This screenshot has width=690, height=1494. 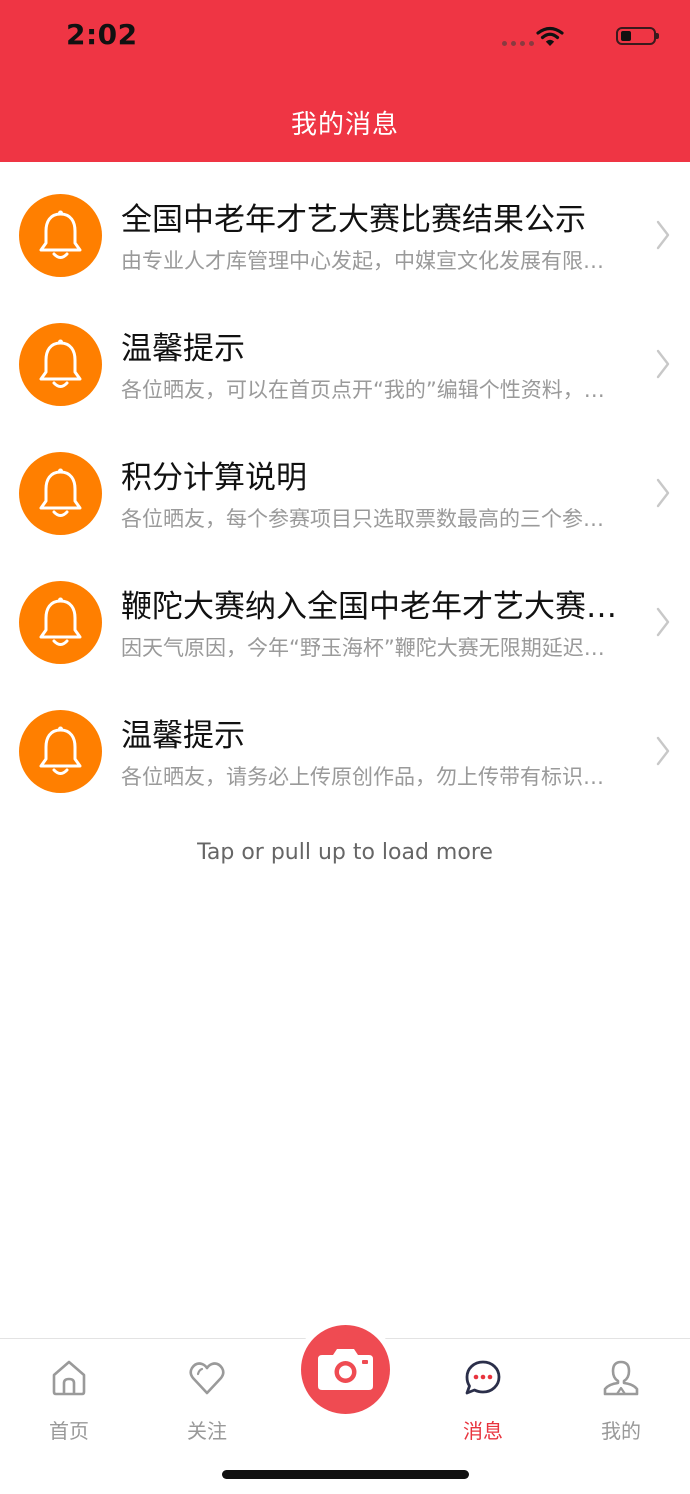 I want to click on message-title: 全国中老年才艺大赛比赛结果公示, so click(x=353, y=220).